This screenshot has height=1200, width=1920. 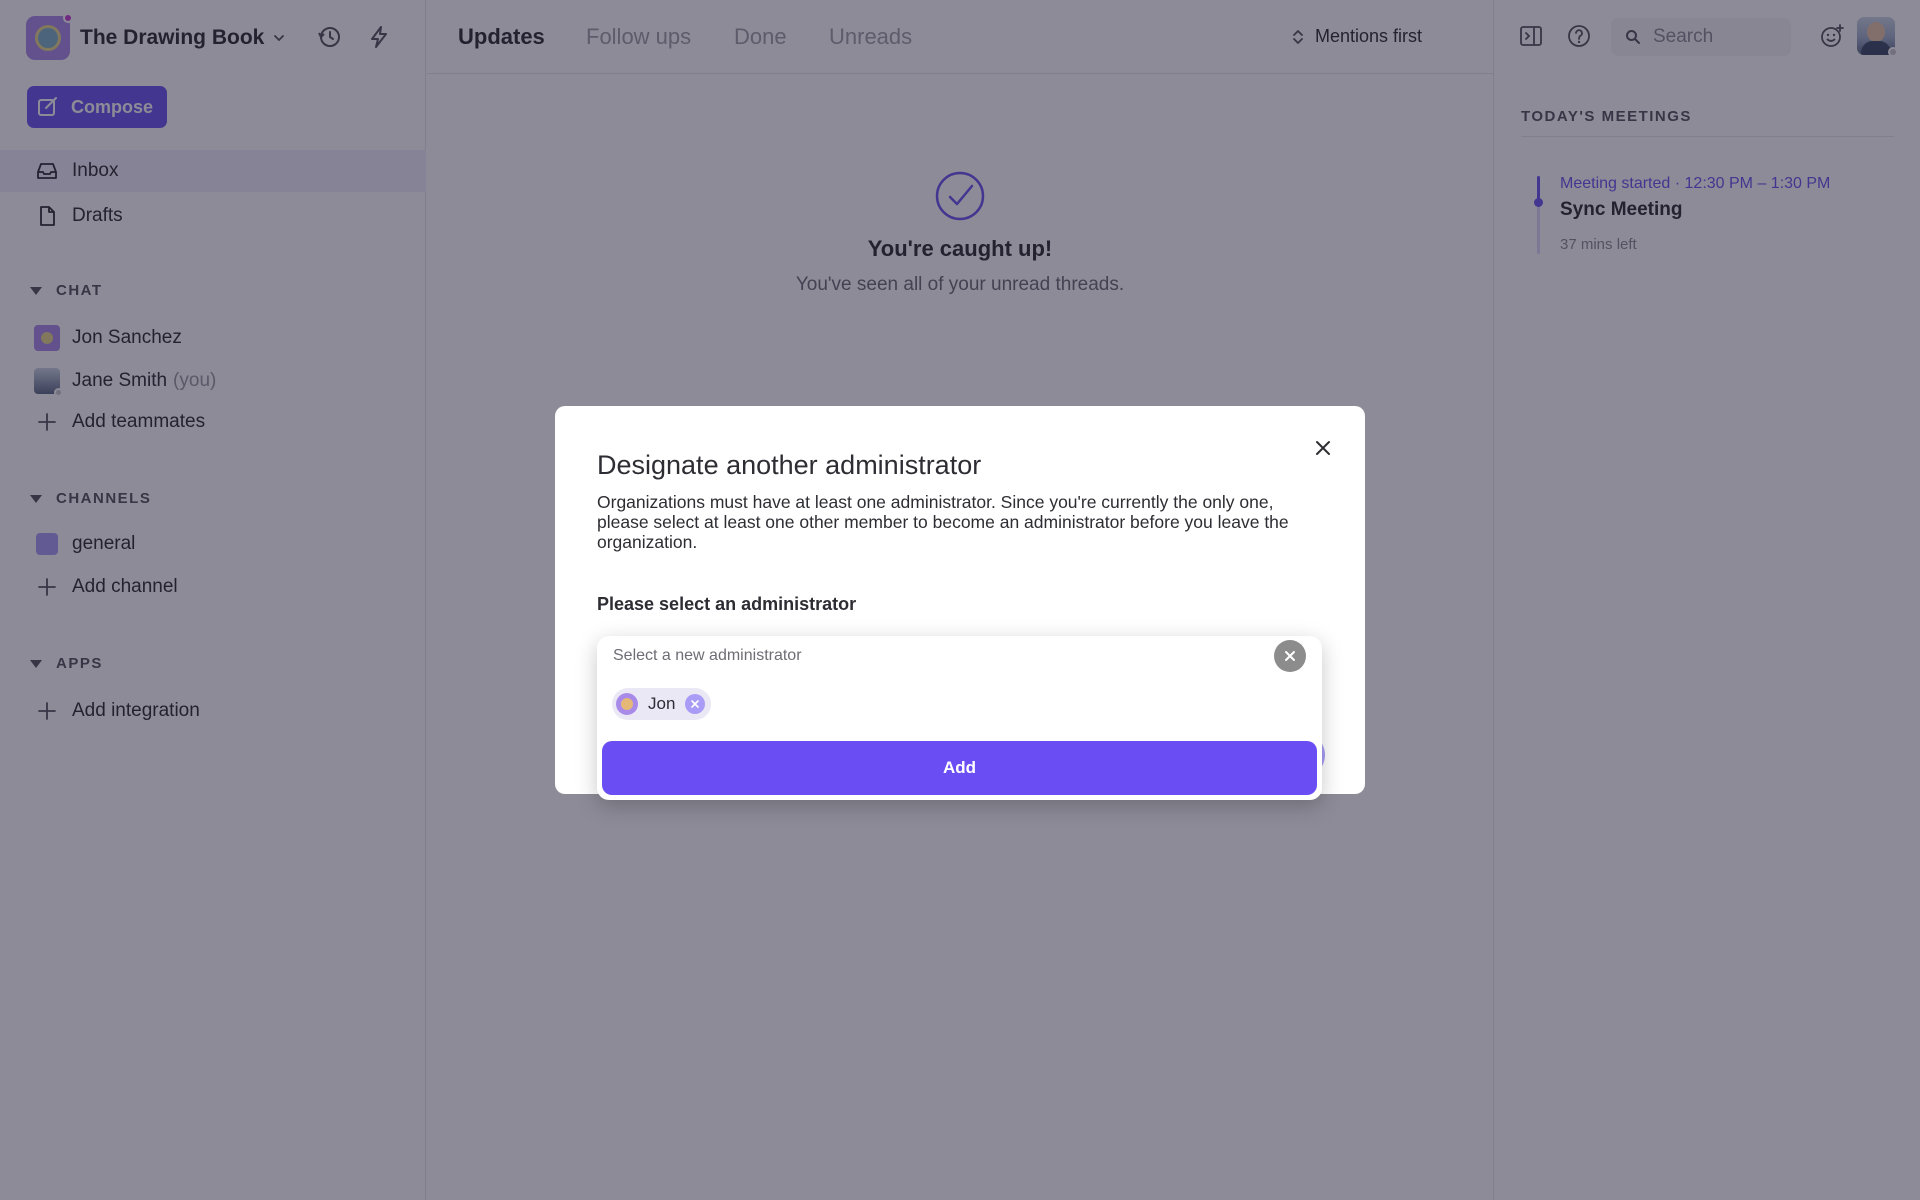 I want to click on select-label: Please select an administrator, so click(x=727, y=604).